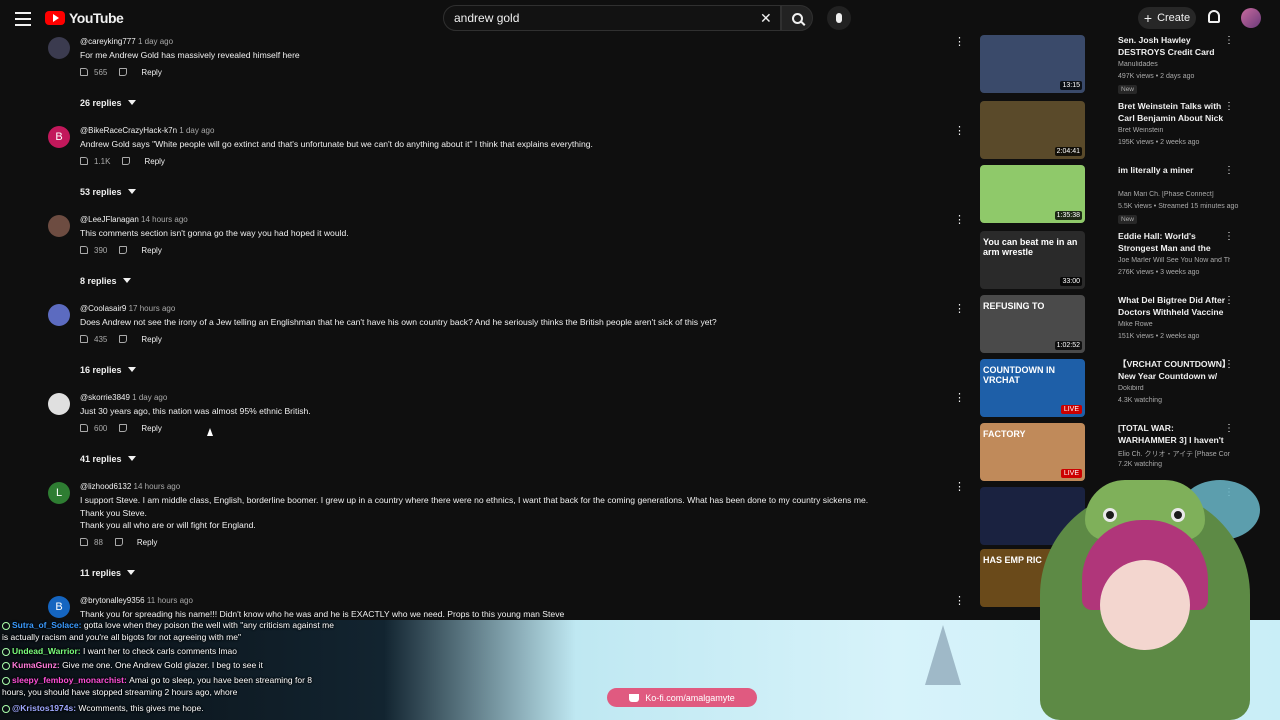 The width and height of the screenshot is (1280, 720). Describe the element at coordinates (766, 18) in the screenshot. I see `clear-search-icon: ✕` at that location.